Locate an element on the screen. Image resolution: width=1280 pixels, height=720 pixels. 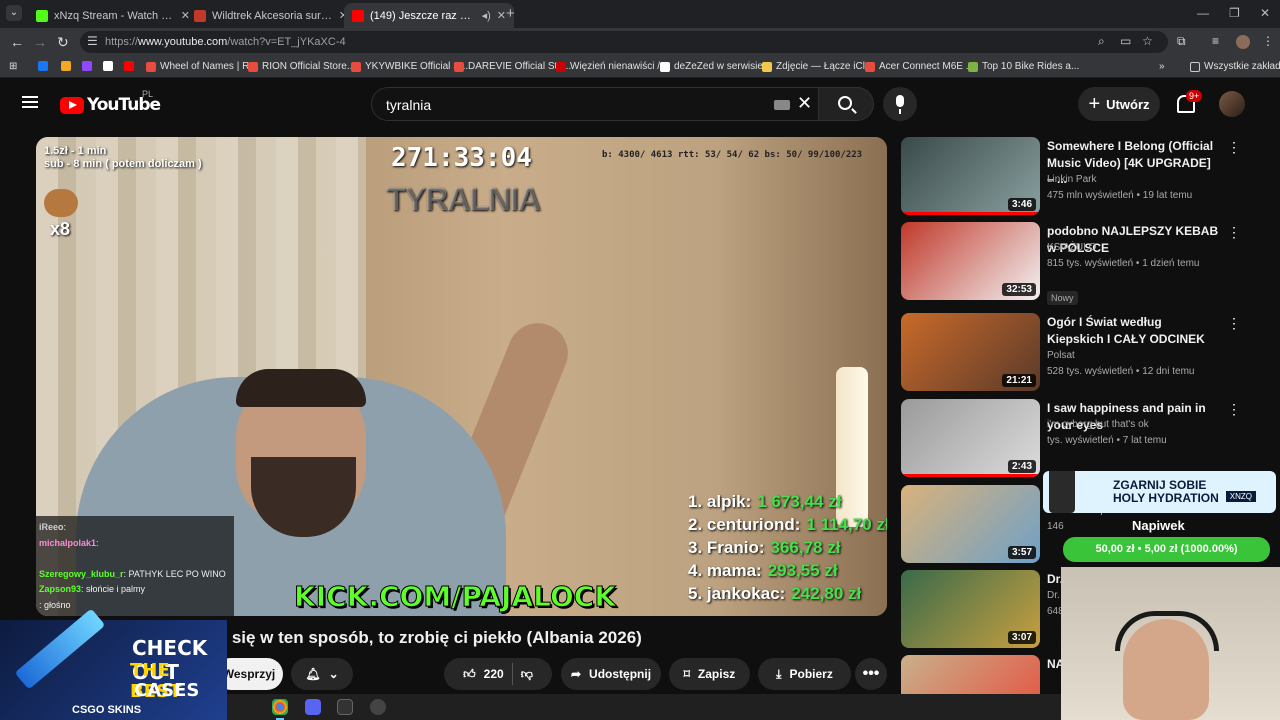
video-thumbnail: 21:21 is located at coordinates (970, 352).